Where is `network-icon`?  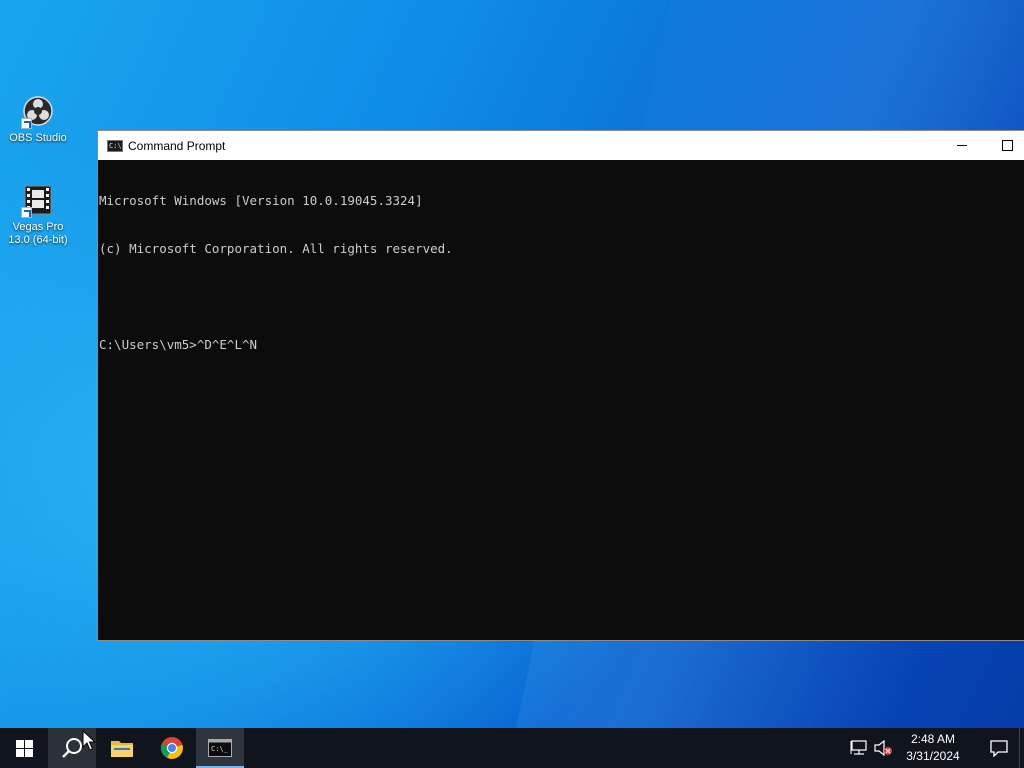
network-icon is located at coordinates (858, 747).